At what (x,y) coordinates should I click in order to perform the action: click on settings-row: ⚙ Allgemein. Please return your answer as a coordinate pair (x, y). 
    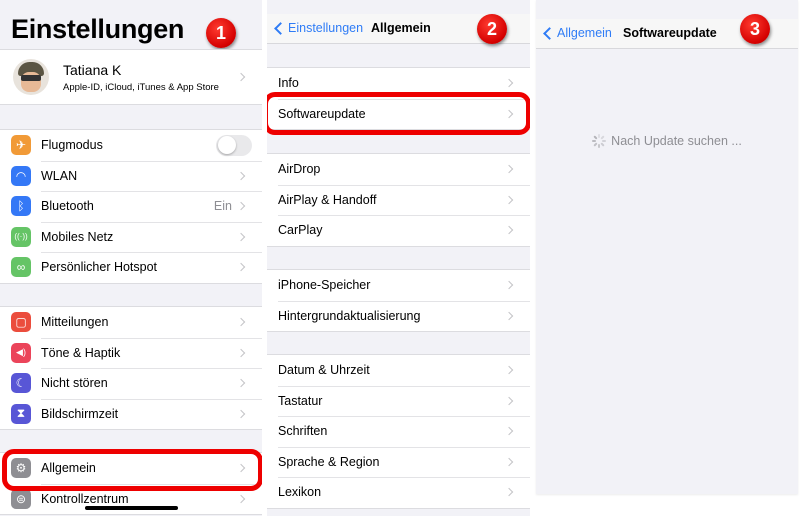
    Looking at the image, I should click on (131, 468).